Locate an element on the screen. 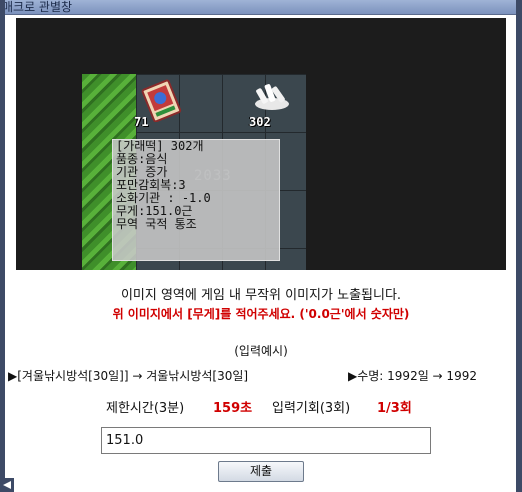 Image resolution: width=522 pixels, height=492 pixels. example-line-2: ▶수명: 1992일 → 1992 is located at coordinates (412, 376).